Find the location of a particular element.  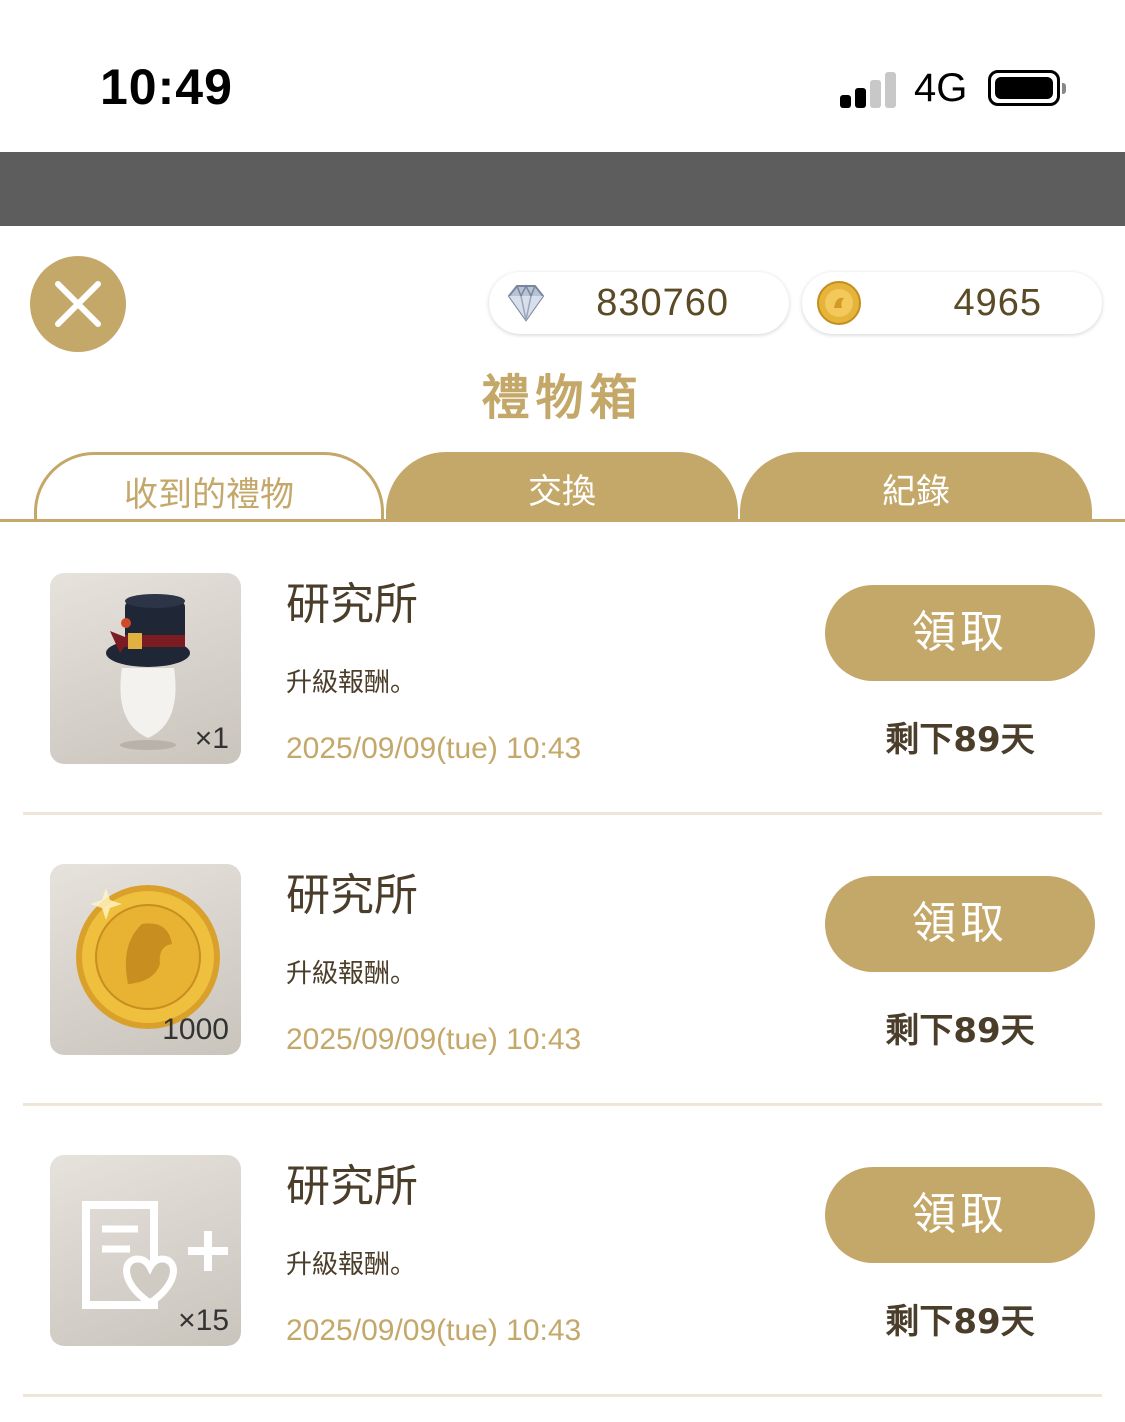

gift-quantity: ×15 is located at coordinates (203, 1320).